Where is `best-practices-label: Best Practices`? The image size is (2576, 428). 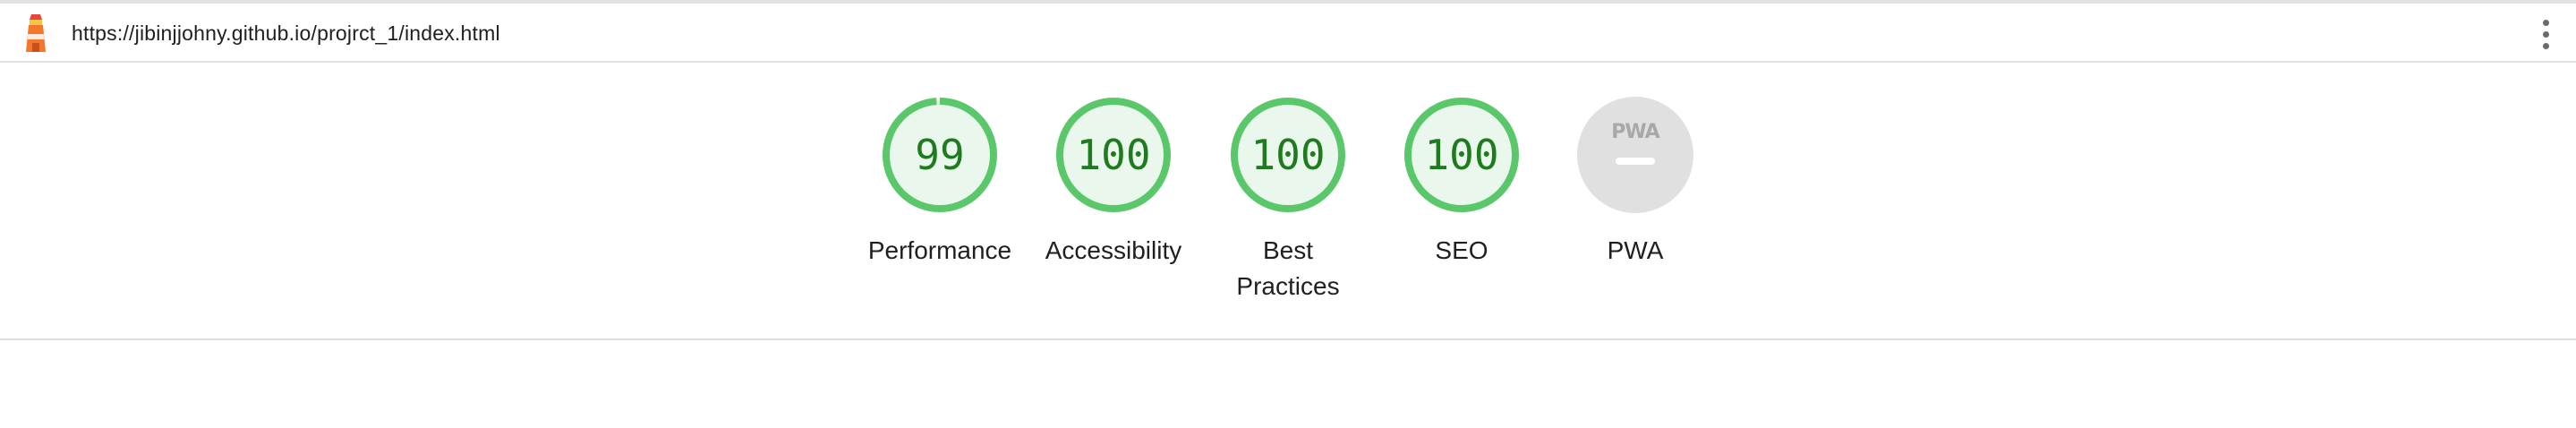 best-practices-label: Best Practices is located at coordinates (1288, 268).